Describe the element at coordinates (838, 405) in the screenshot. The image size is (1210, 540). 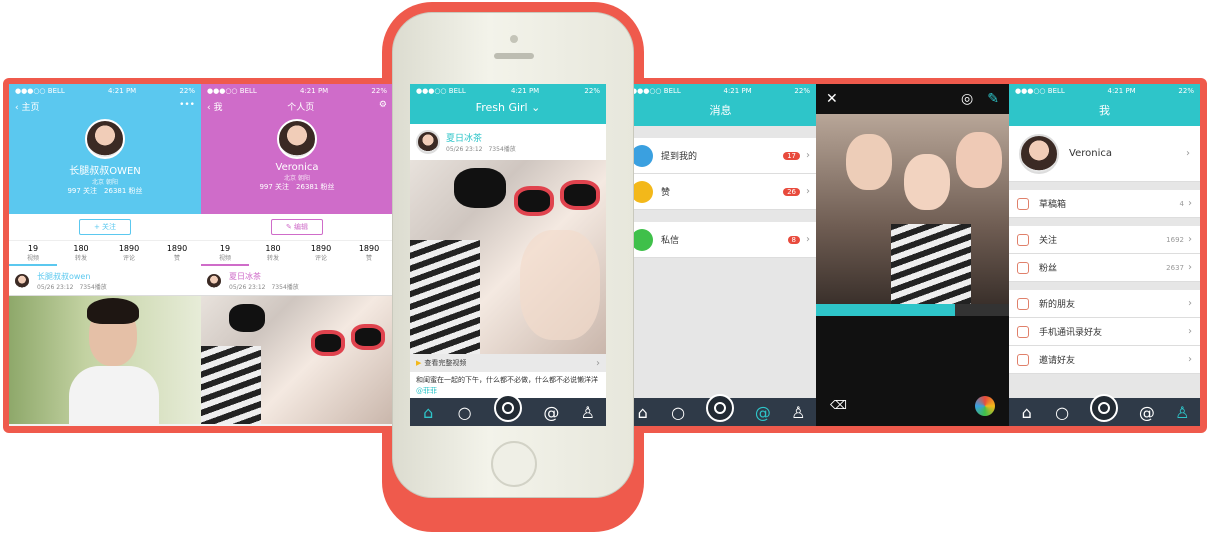
I see `delete-icon: ⌫` at that location.